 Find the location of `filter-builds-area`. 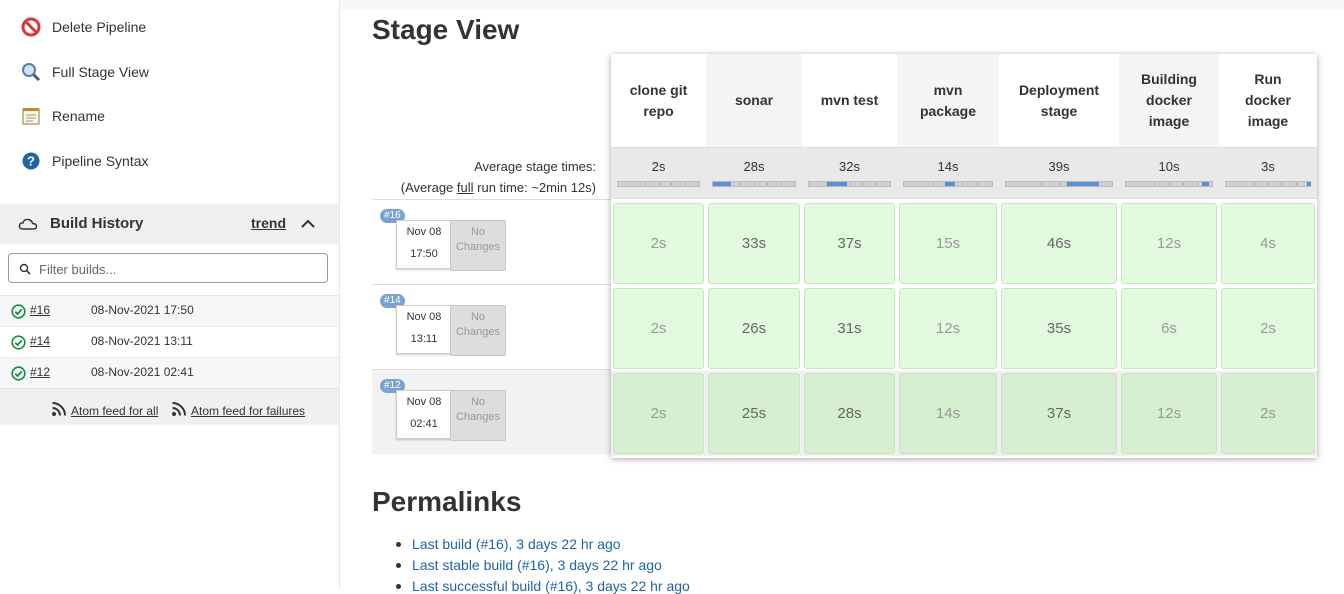

filter-builds-area is located at coordinates (169, 269).